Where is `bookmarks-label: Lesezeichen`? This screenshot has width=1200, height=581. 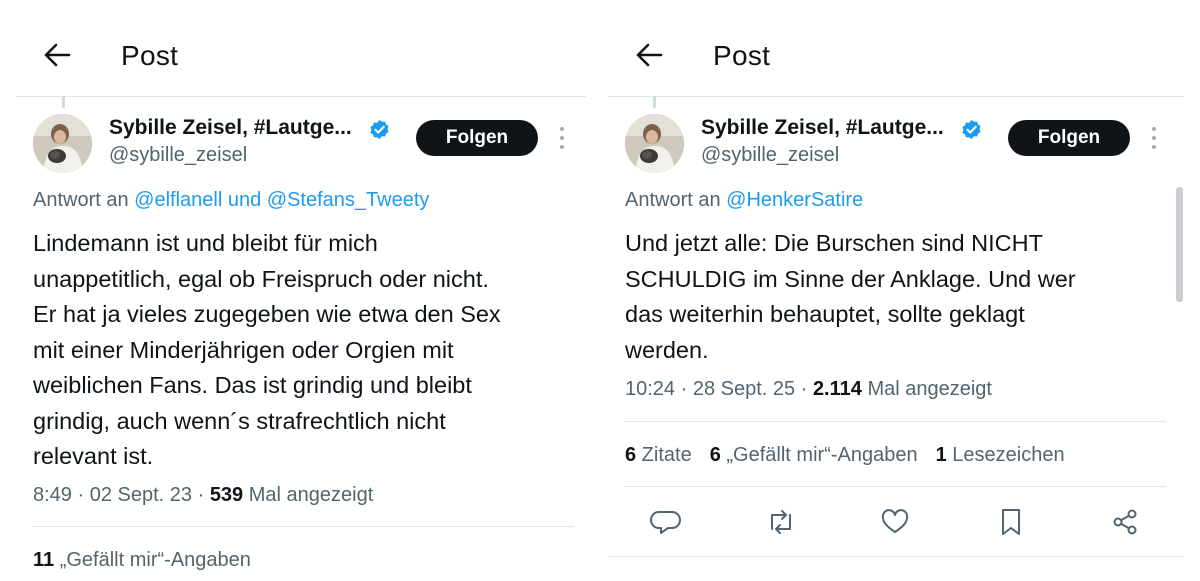 bookmarks-label: Lesezeichen is located at coordinates (1005, 455).